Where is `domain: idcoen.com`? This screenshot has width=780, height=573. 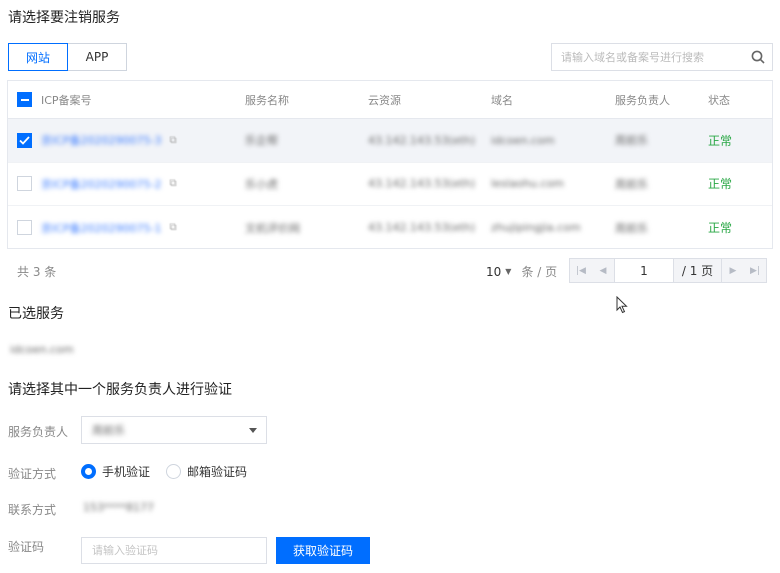
domain: idcoen.com is located at coordinates (523, 140).